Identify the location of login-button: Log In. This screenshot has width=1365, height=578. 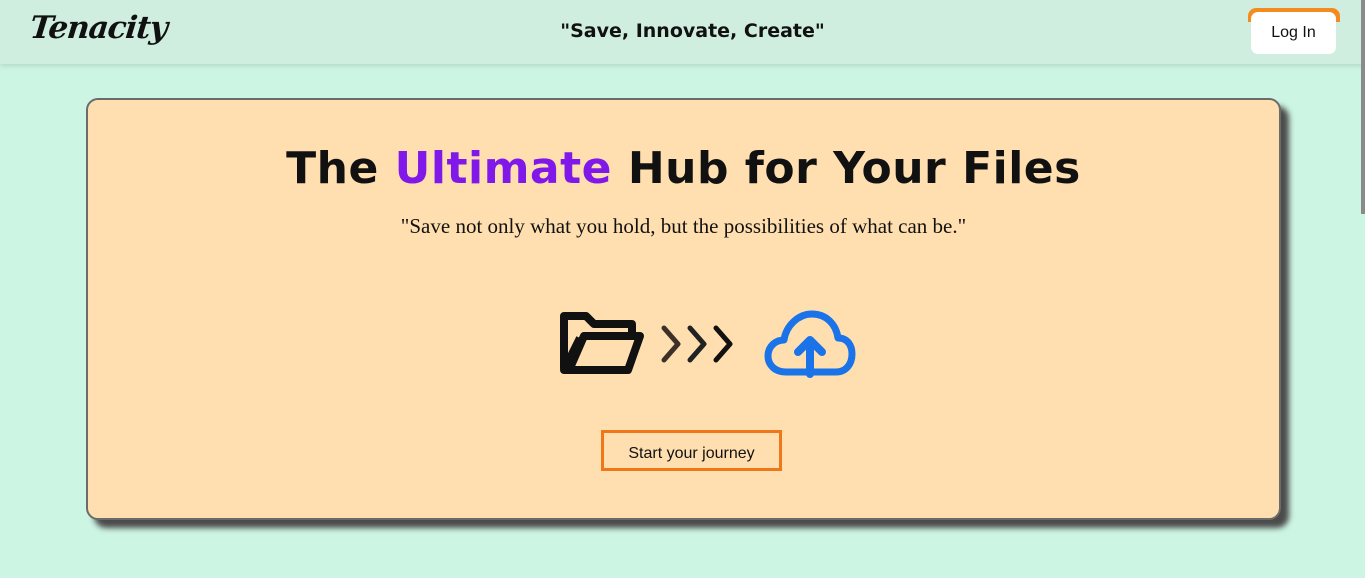
(1293, 33).